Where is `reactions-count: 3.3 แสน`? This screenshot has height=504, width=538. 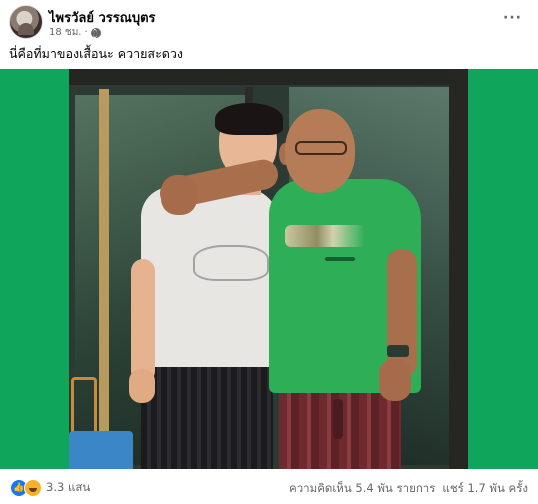
reactions-count: 3.3 แสน is located at coordinates (68, 487).